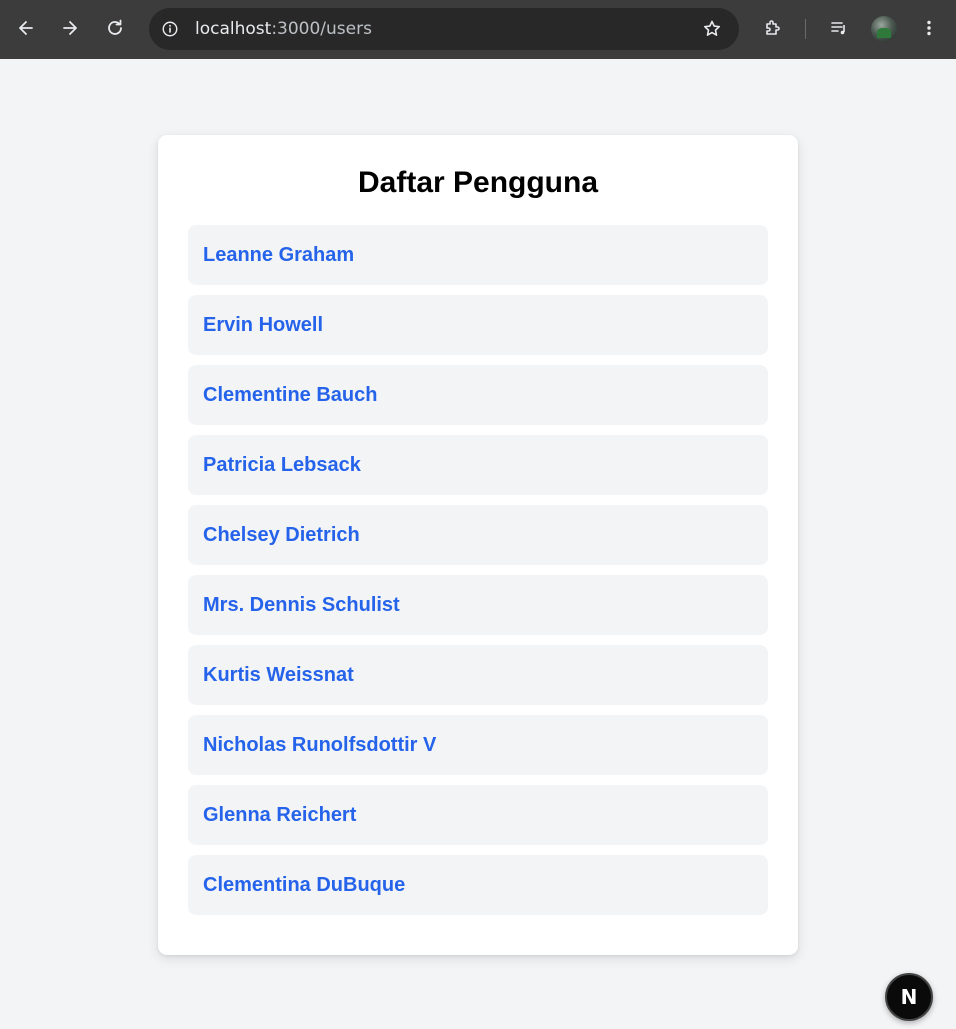 The image size is (956, 1029). Describe the element at coordinates (478, 395) in the screenshot. I see `list-item: Clementine Bauch` at that location.